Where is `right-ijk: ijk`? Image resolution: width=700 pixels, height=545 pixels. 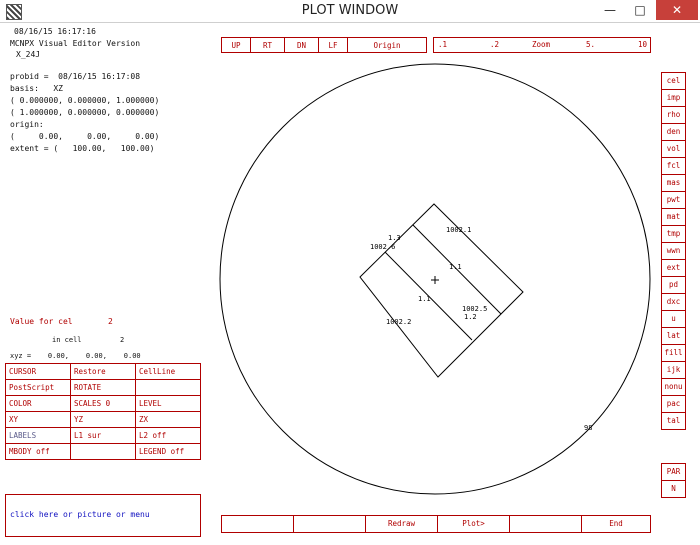
right-ijk: ijk is located at coordinates (673, 370).